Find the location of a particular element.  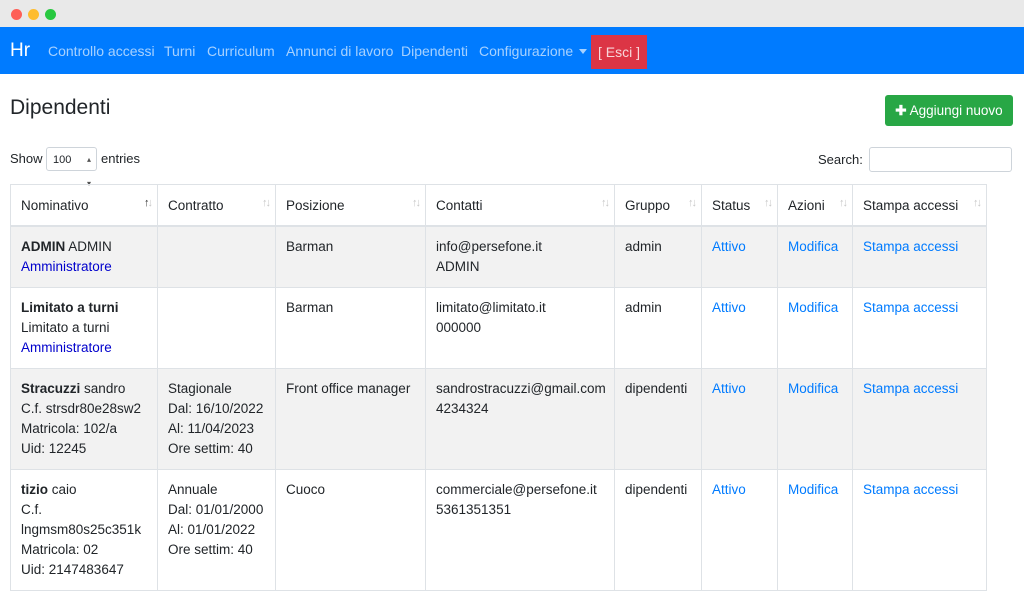

cell-status: Attivo is located at coordinates (739, 328).